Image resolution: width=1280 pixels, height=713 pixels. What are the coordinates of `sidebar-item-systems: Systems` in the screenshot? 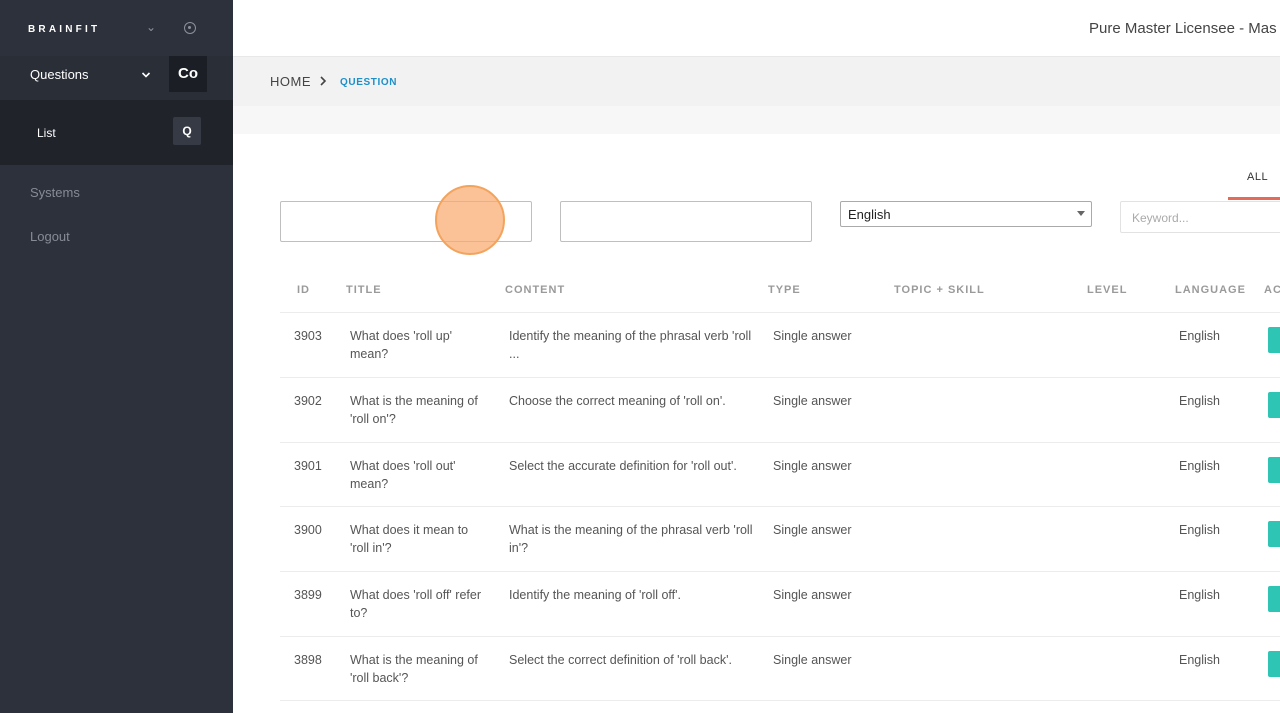 It's located at (55, 192).